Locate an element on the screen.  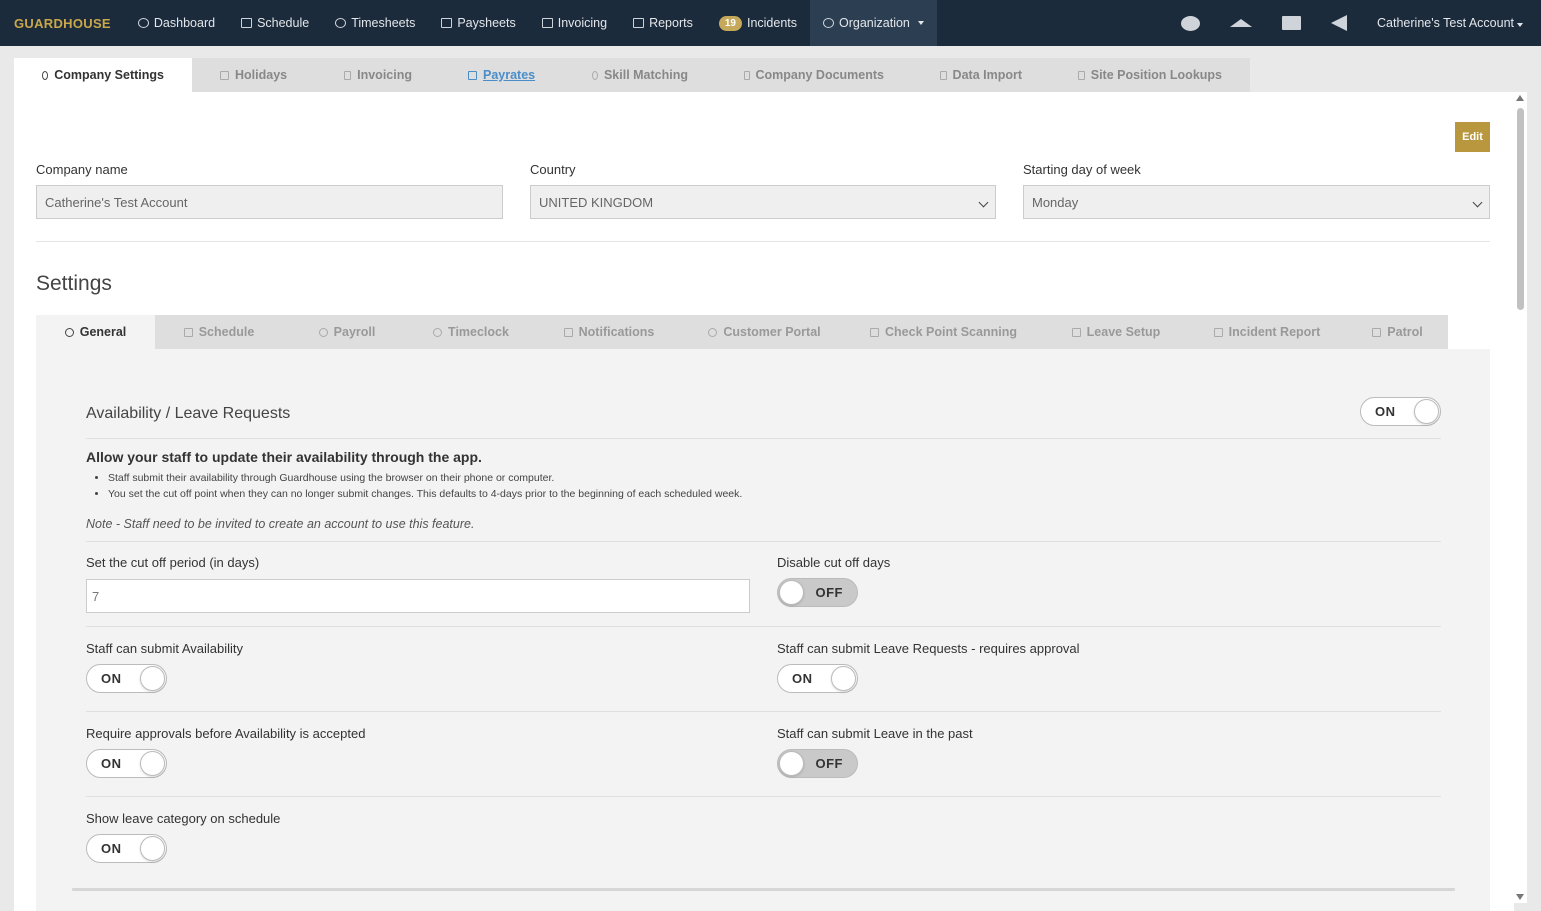
page-scrollbar is located at coordinates (1520, 497).